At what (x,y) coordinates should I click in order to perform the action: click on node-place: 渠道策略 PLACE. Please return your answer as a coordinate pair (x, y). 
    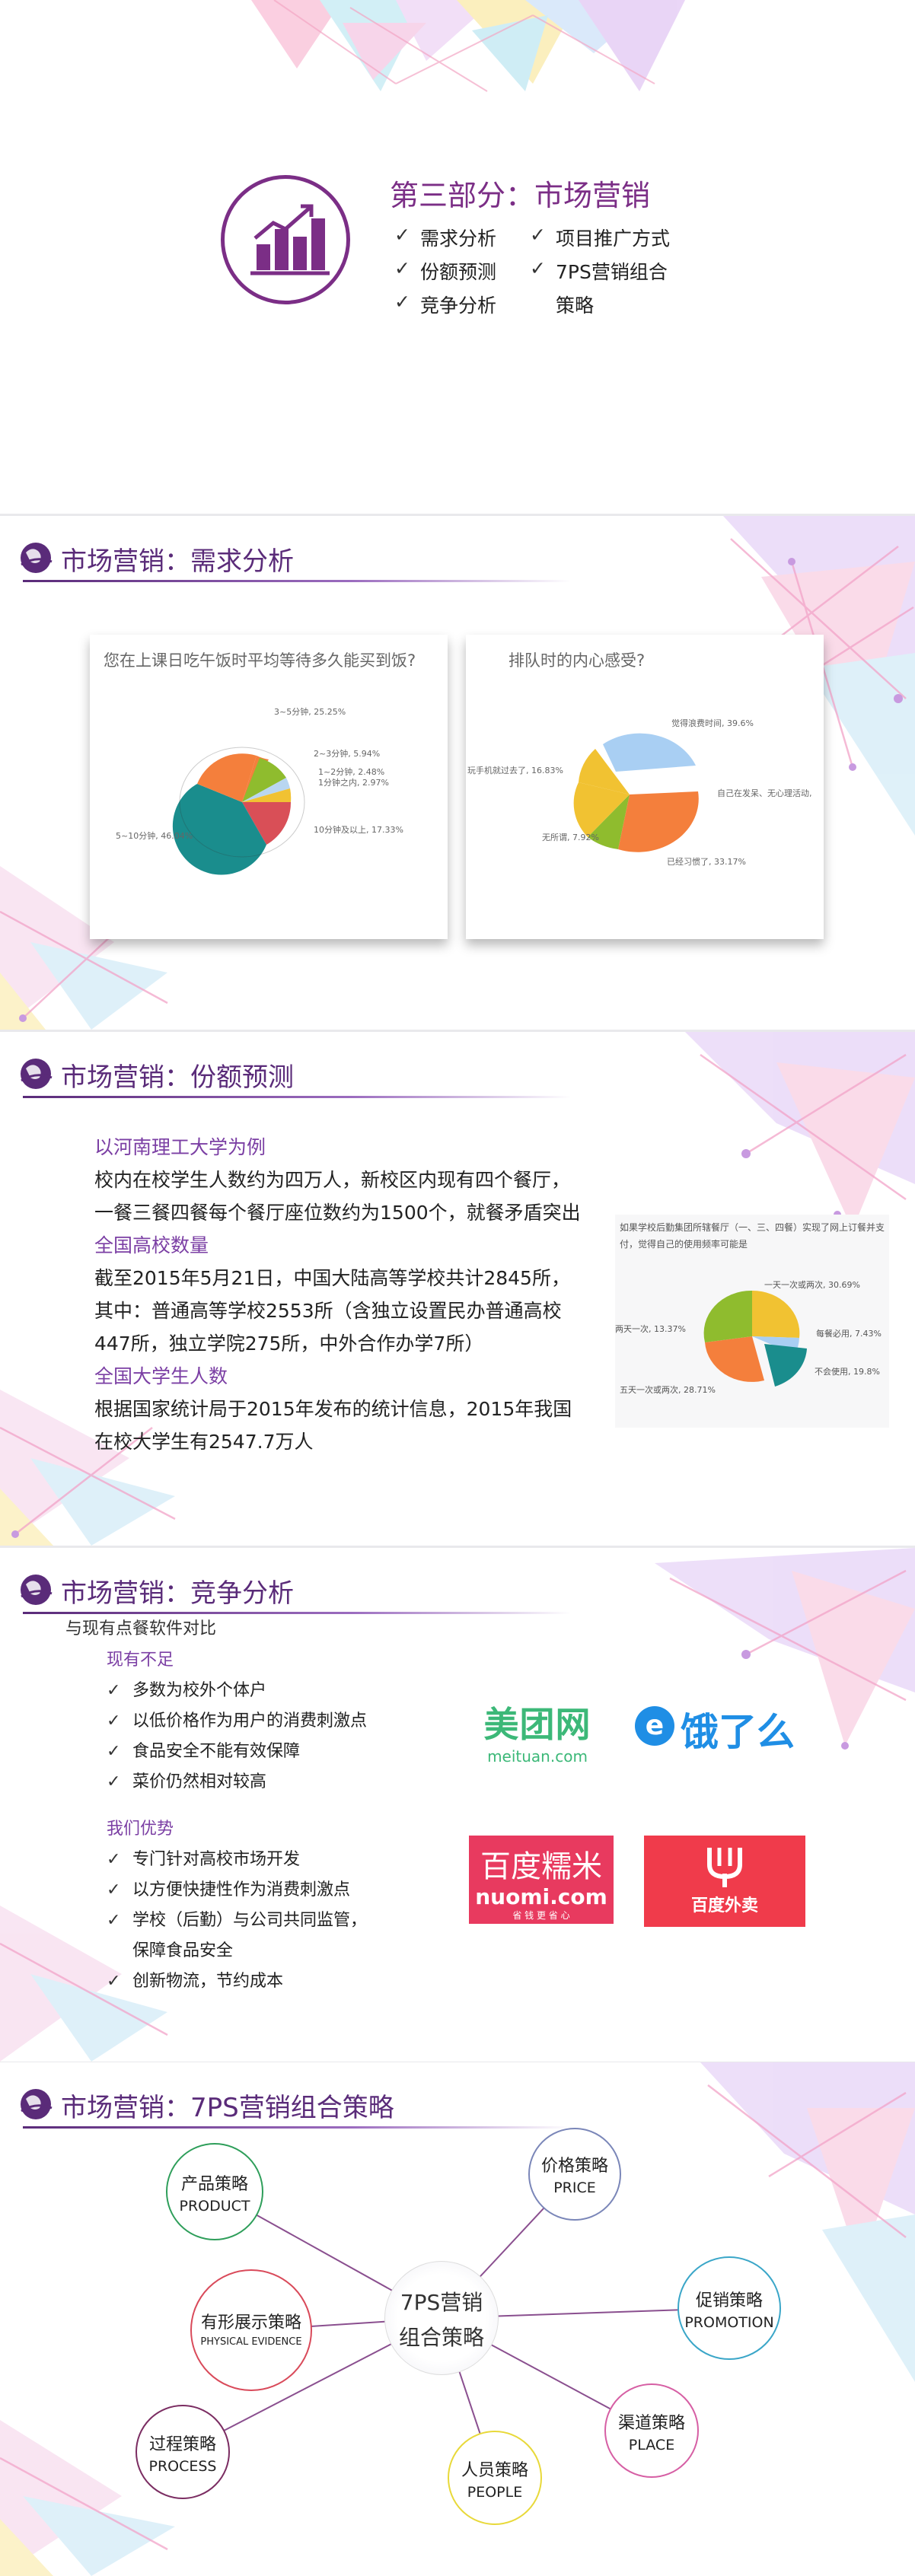
    Looking at the image, I should click on (651, 2430).